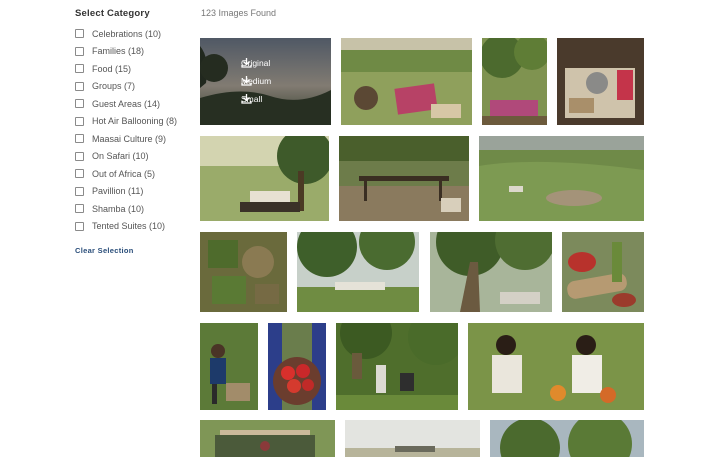 The width and height of the screenshot is (720, 457). What do you see at coordinates (112, 68) in the screenshot?
I see `category-label: Food (15)` at bounding box center [112, 68].